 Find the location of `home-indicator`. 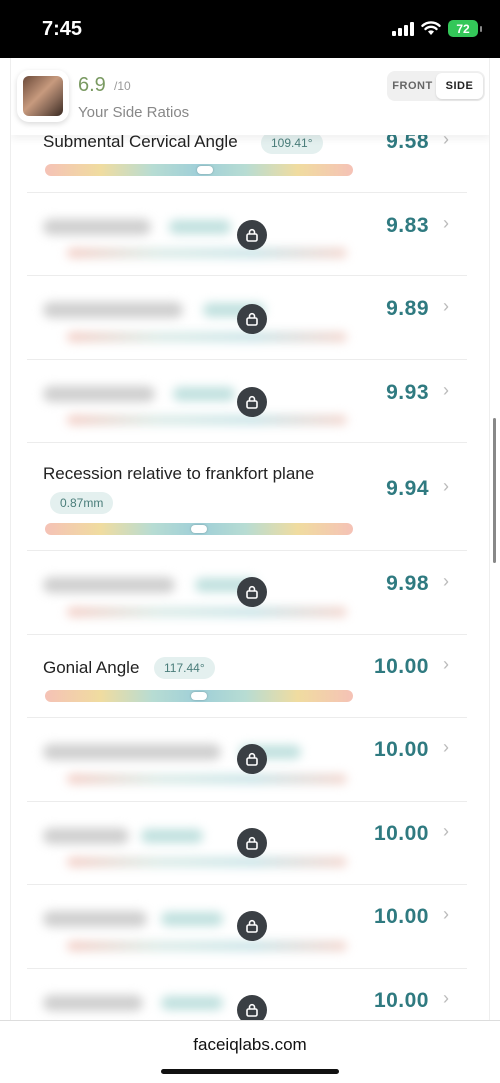

home-indicator is located at coordinates (250, 1071).